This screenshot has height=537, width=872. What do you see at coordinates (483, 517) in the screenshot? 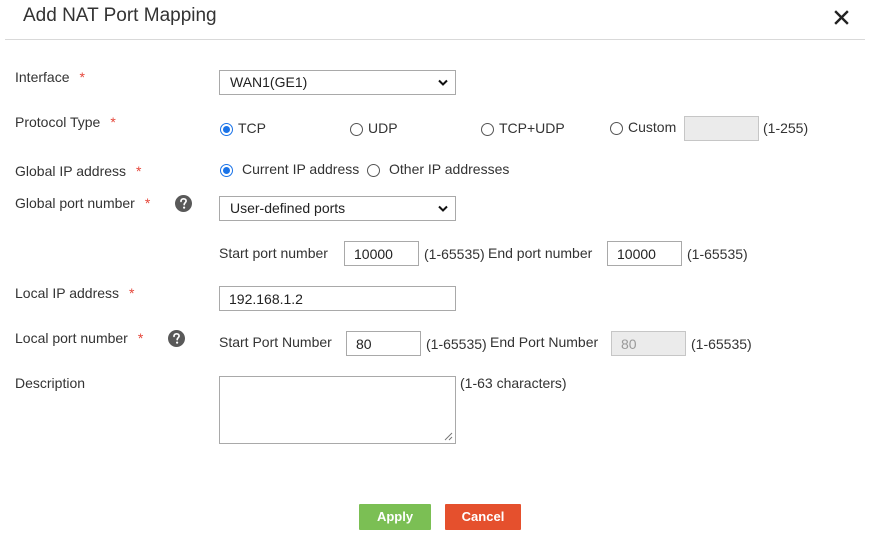
I see `cancel-button: Cancel` at bounding box center [483, 517].